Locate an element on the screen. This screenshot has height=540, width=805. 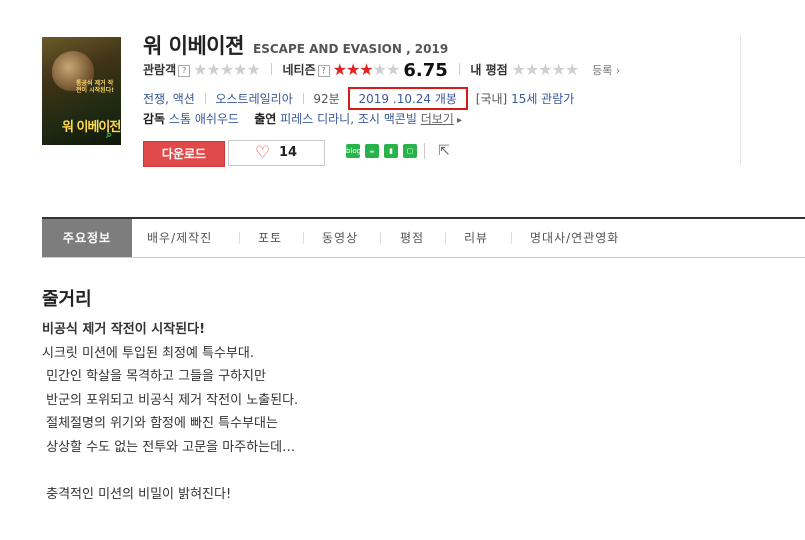
director-label: 감독 is located at coordinates (154, 119).